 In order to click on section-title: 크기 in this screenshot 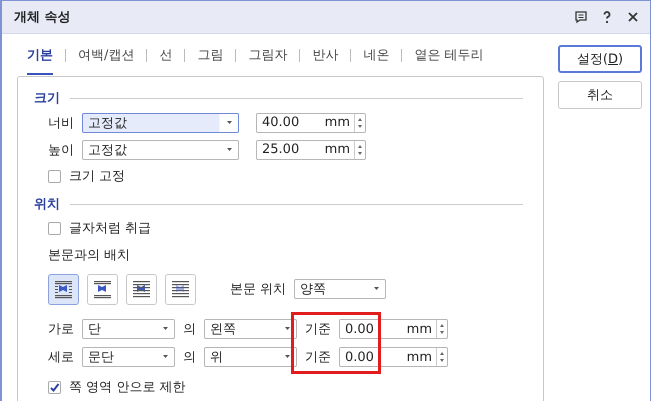, I will do `click(47, 98)`.